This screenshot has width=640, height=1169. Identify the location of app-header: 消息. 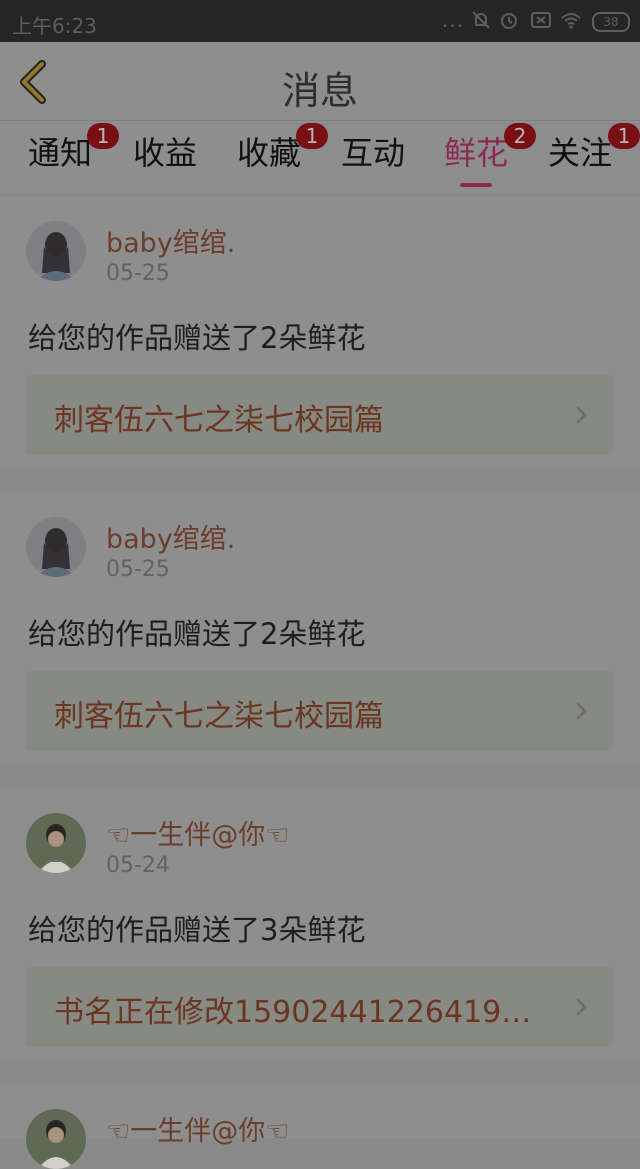
(320, 81).